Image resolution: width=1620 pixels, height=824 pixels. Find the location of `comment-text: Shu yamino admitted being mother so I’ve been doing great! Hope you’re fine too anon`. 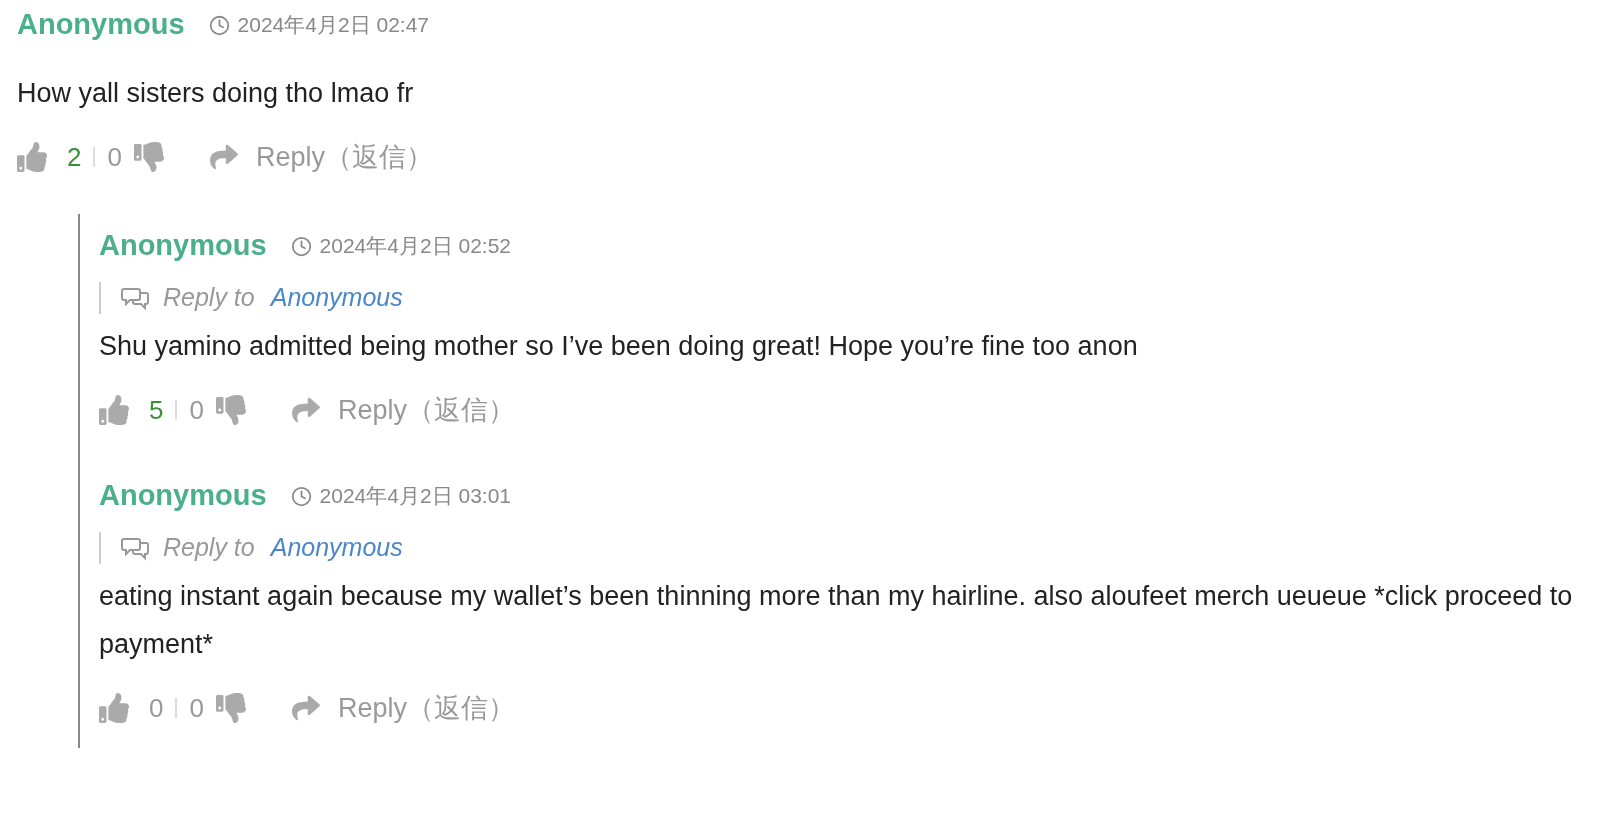

comment-text: Shu yamino admitted being mother so I’ve been doing great! Hope you’re fine too anon is located at coordinates (619, 346).